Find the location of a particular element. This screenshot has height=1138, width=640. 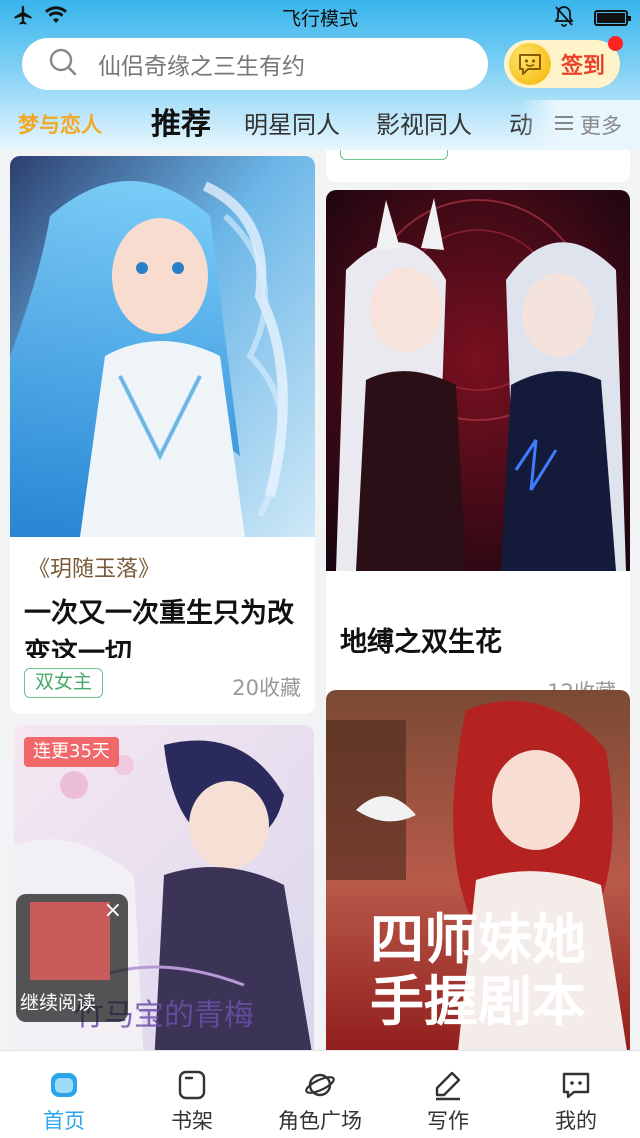

checkin-button: 签到 is located at coordinates (563, 62).